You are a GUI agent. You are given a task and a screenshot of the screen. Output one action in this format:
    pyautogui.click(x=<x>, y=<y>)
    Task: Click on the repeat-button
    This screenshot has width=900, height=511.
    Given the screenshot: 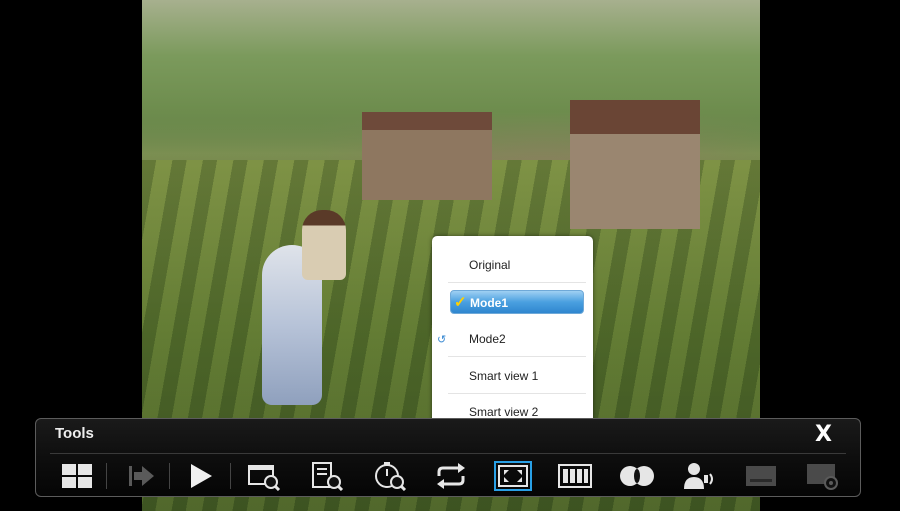 What is the action you would take?
    pyautogui.click(x=451, y=476)
    